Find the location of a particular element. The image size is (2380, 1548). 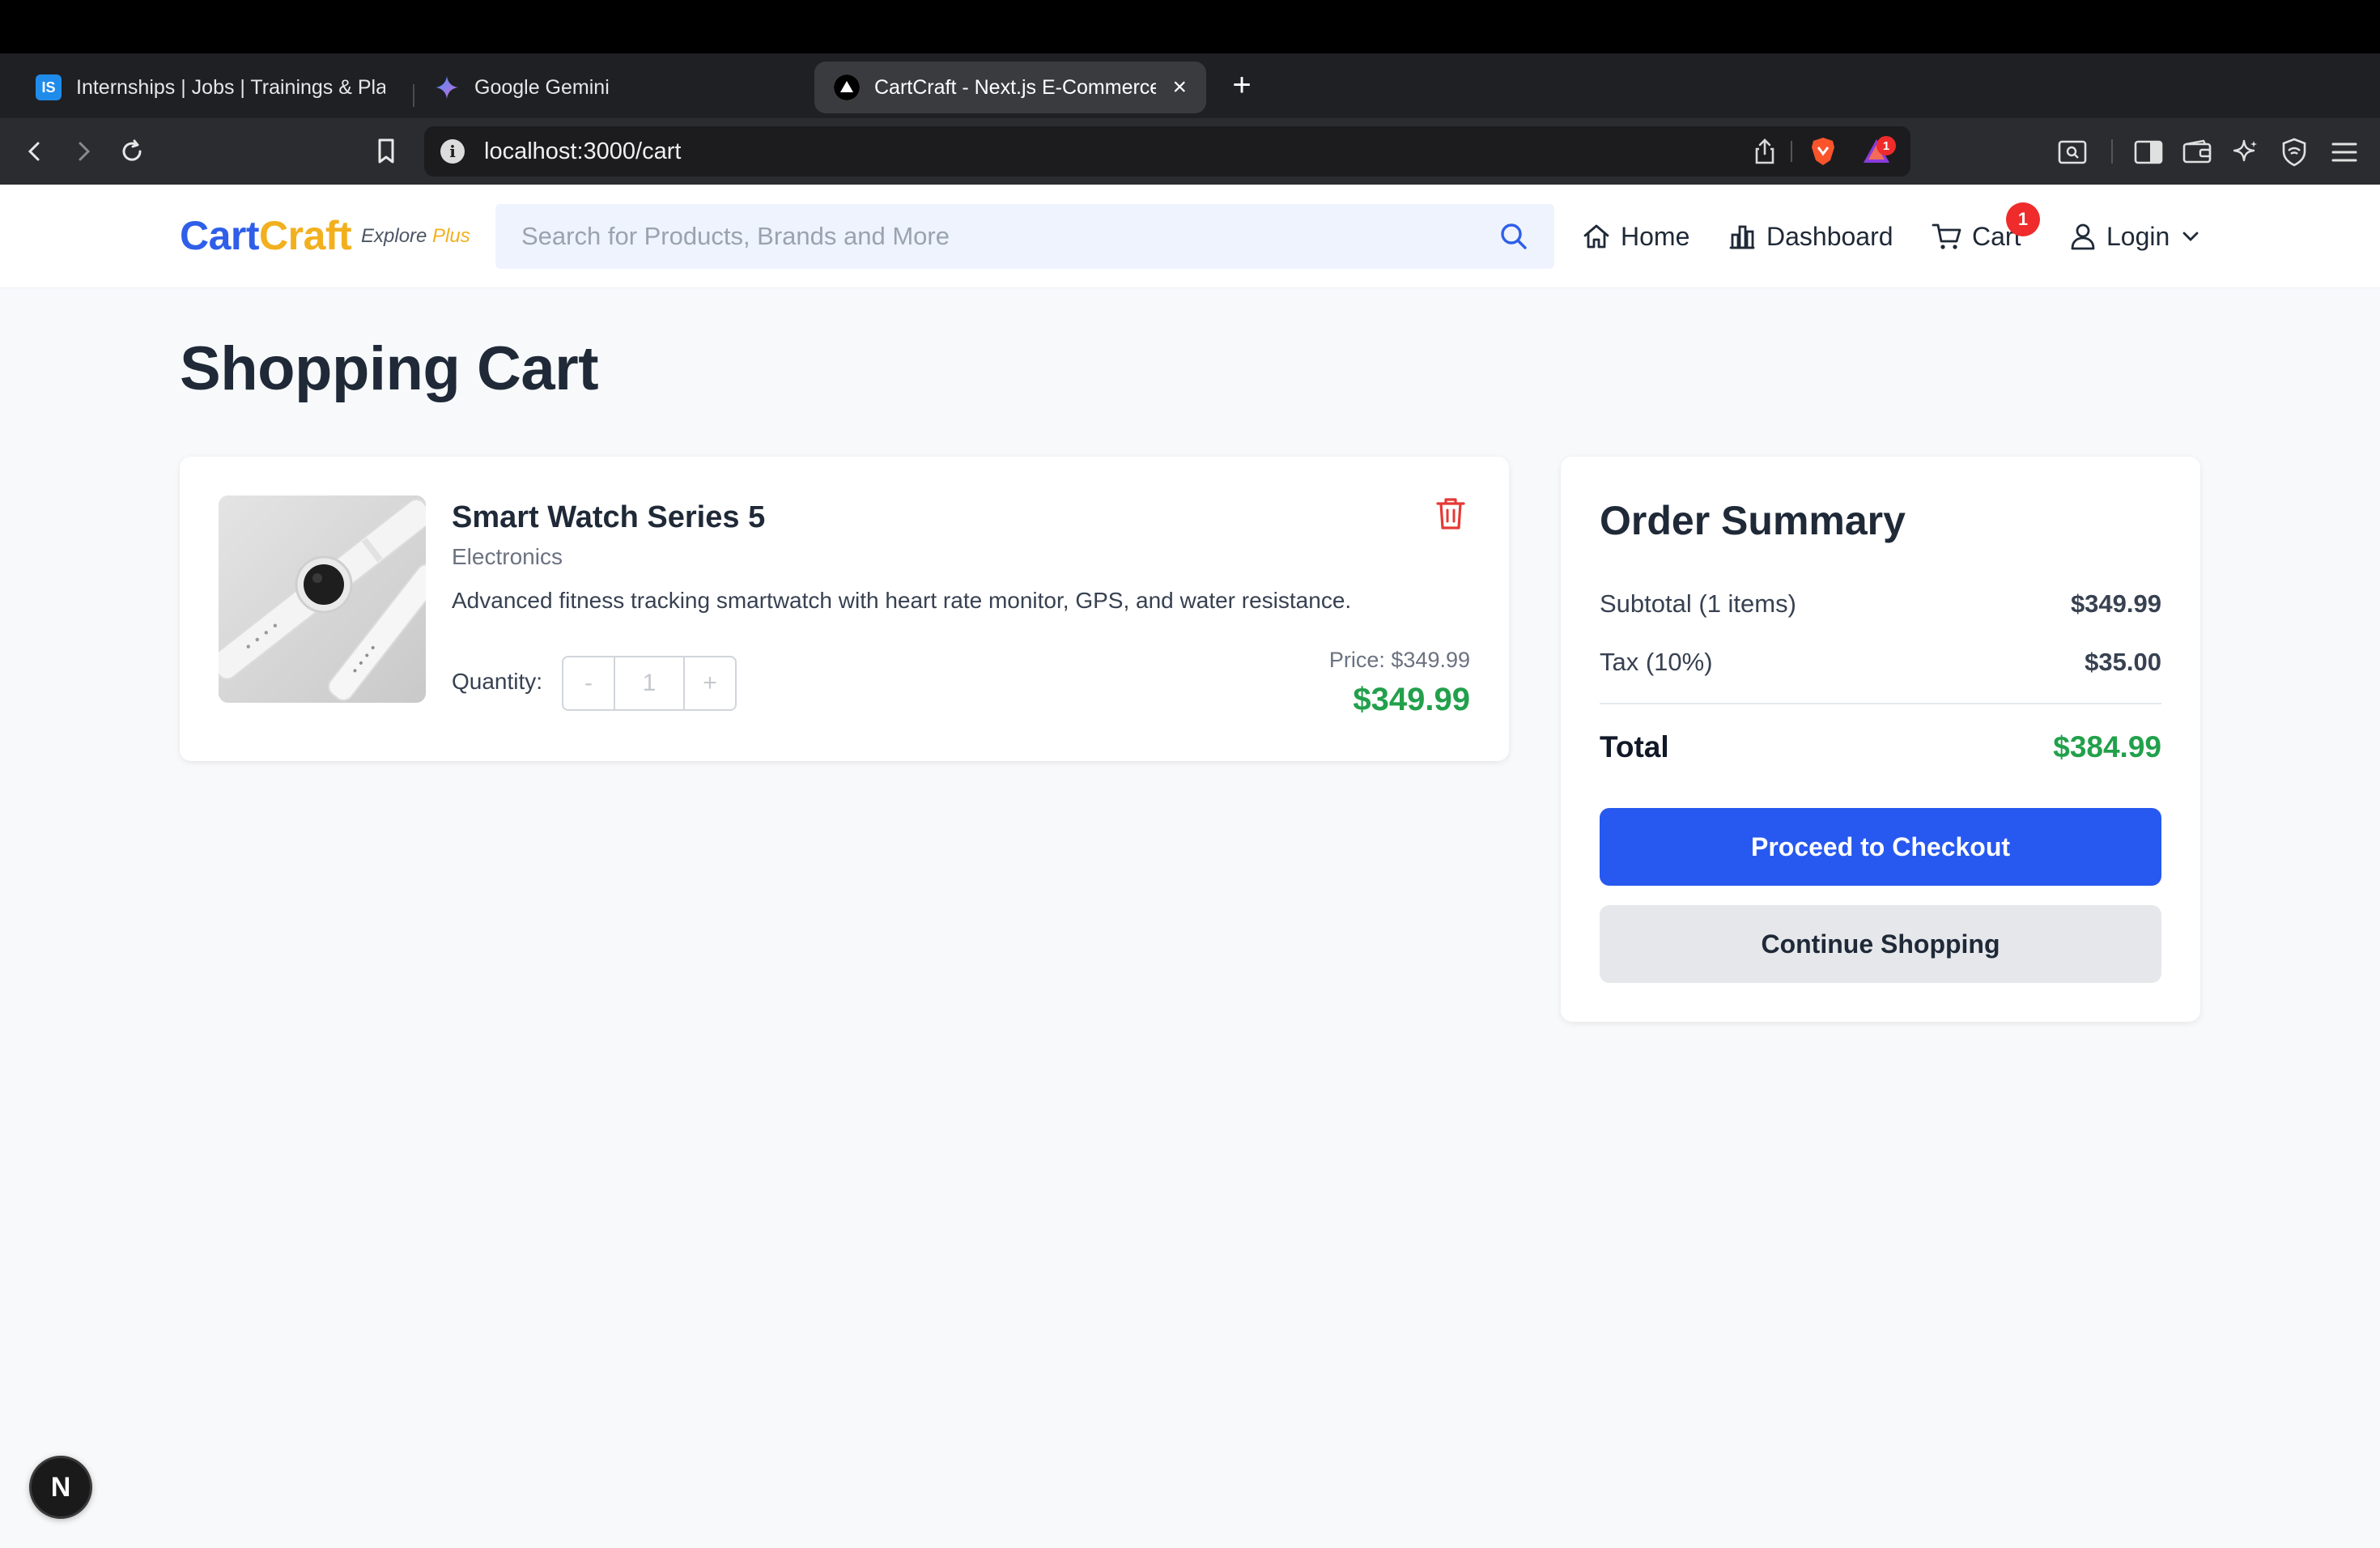

tab-title: CartCraft - Next.js E-Commerce is located at coordinates (1015, 87).